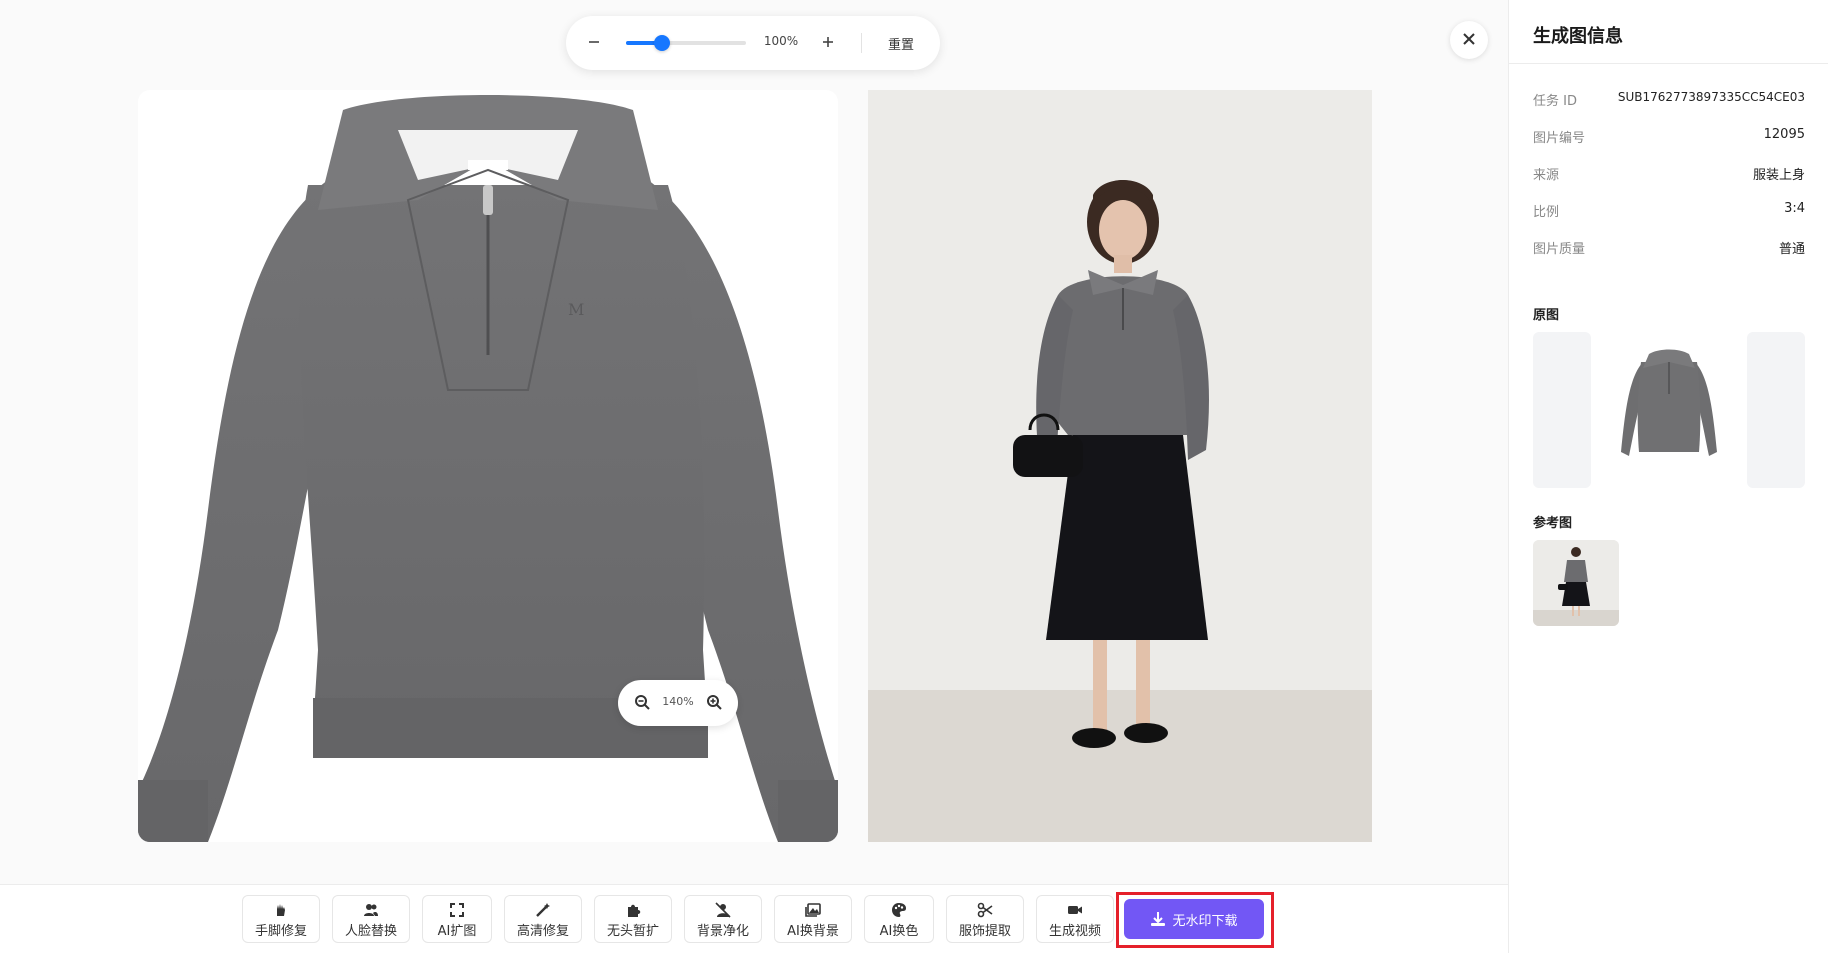 The height and width of the screenshot is (953, 1828). Describe the element at coordinates (1578, 36) in the screenshot. I see `panel-title: 生成图信息` at that location.